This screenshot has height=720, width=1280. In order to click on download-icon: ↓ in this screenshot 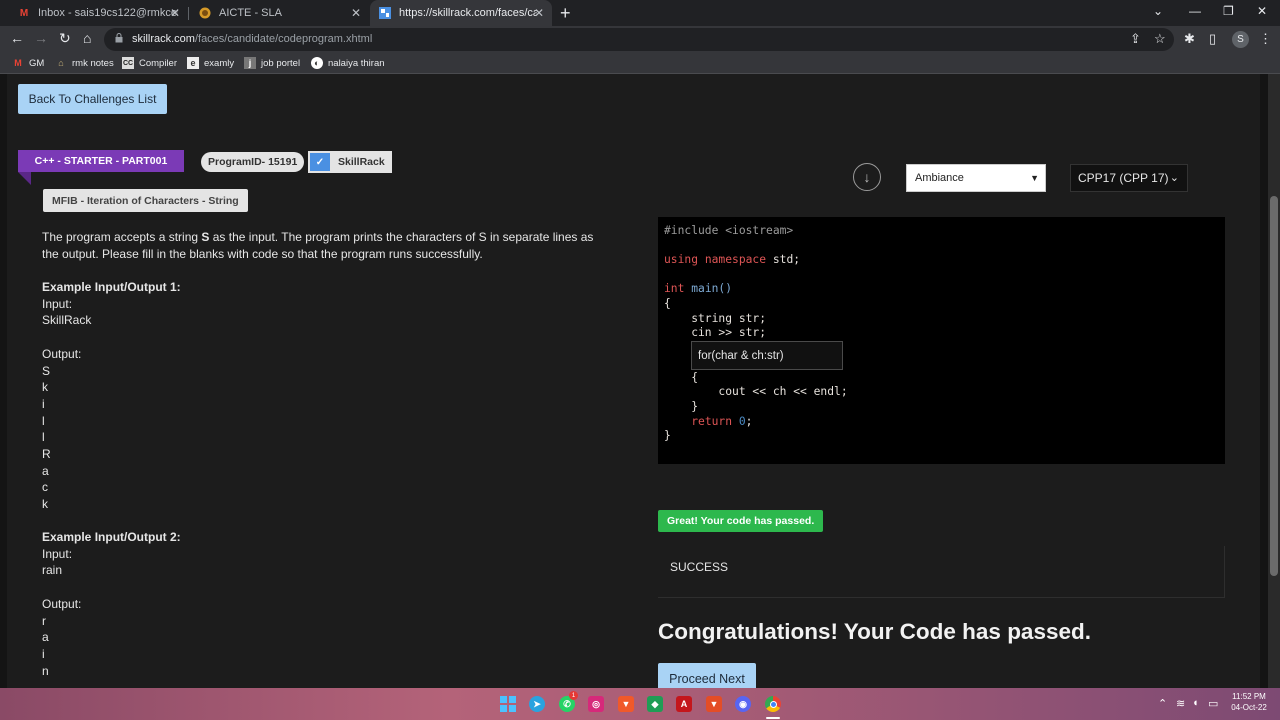, I will do `click(867, 177)`.